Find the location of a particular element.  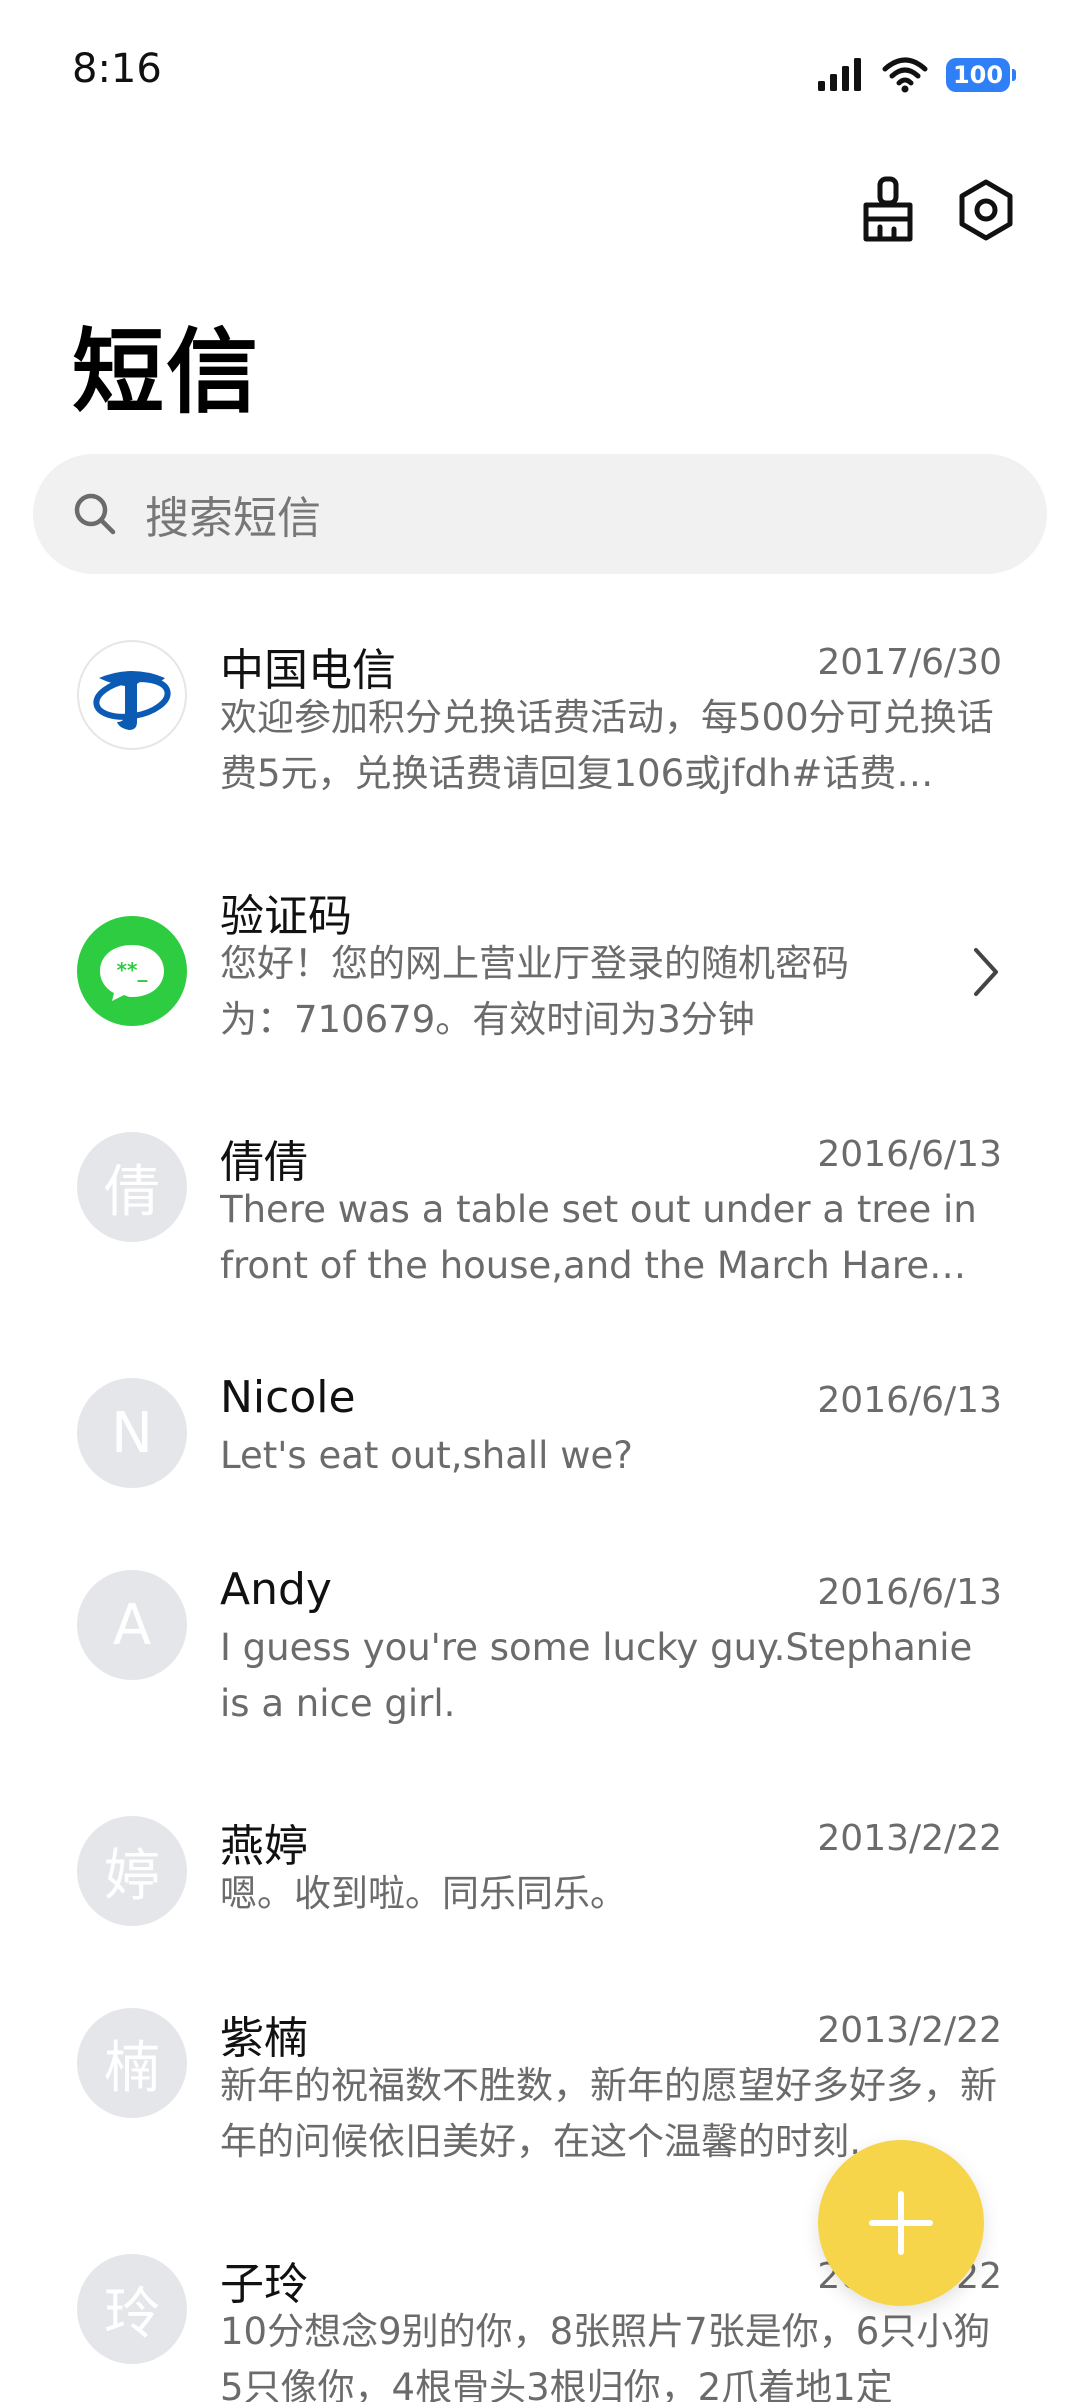

avatar: A is located at coordinates (132, 1625).